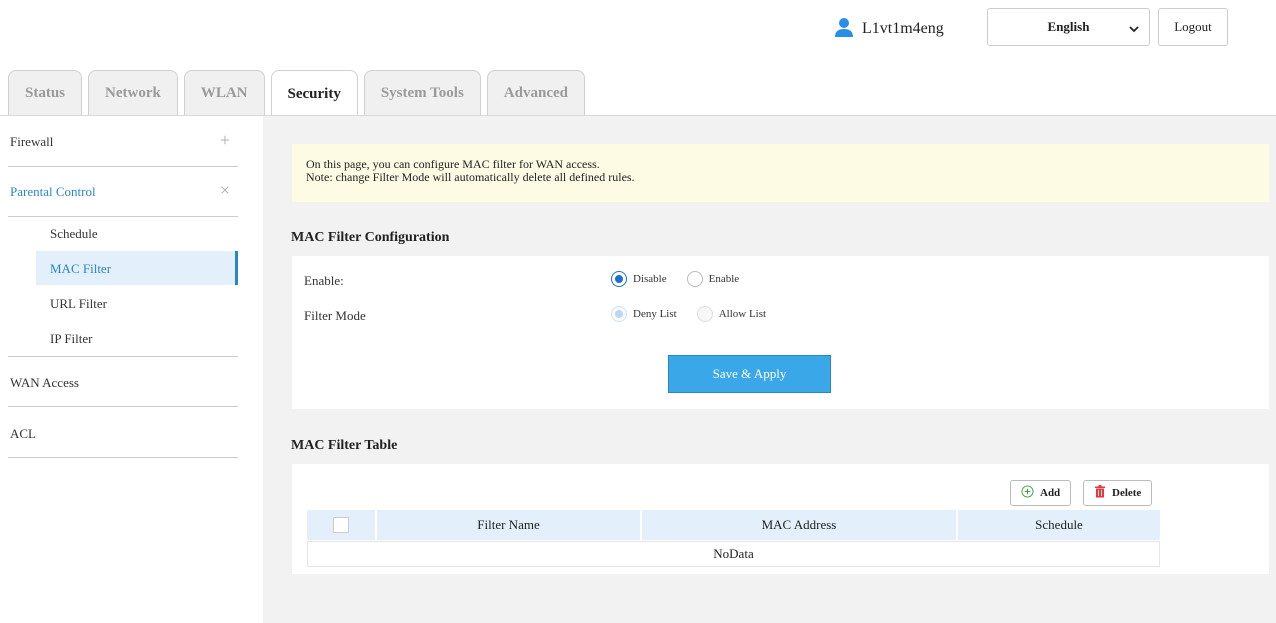  Describe the element at coordinates (749, 374) in the screenshot. I see `save-apply-button: Save & Apply` at that location.